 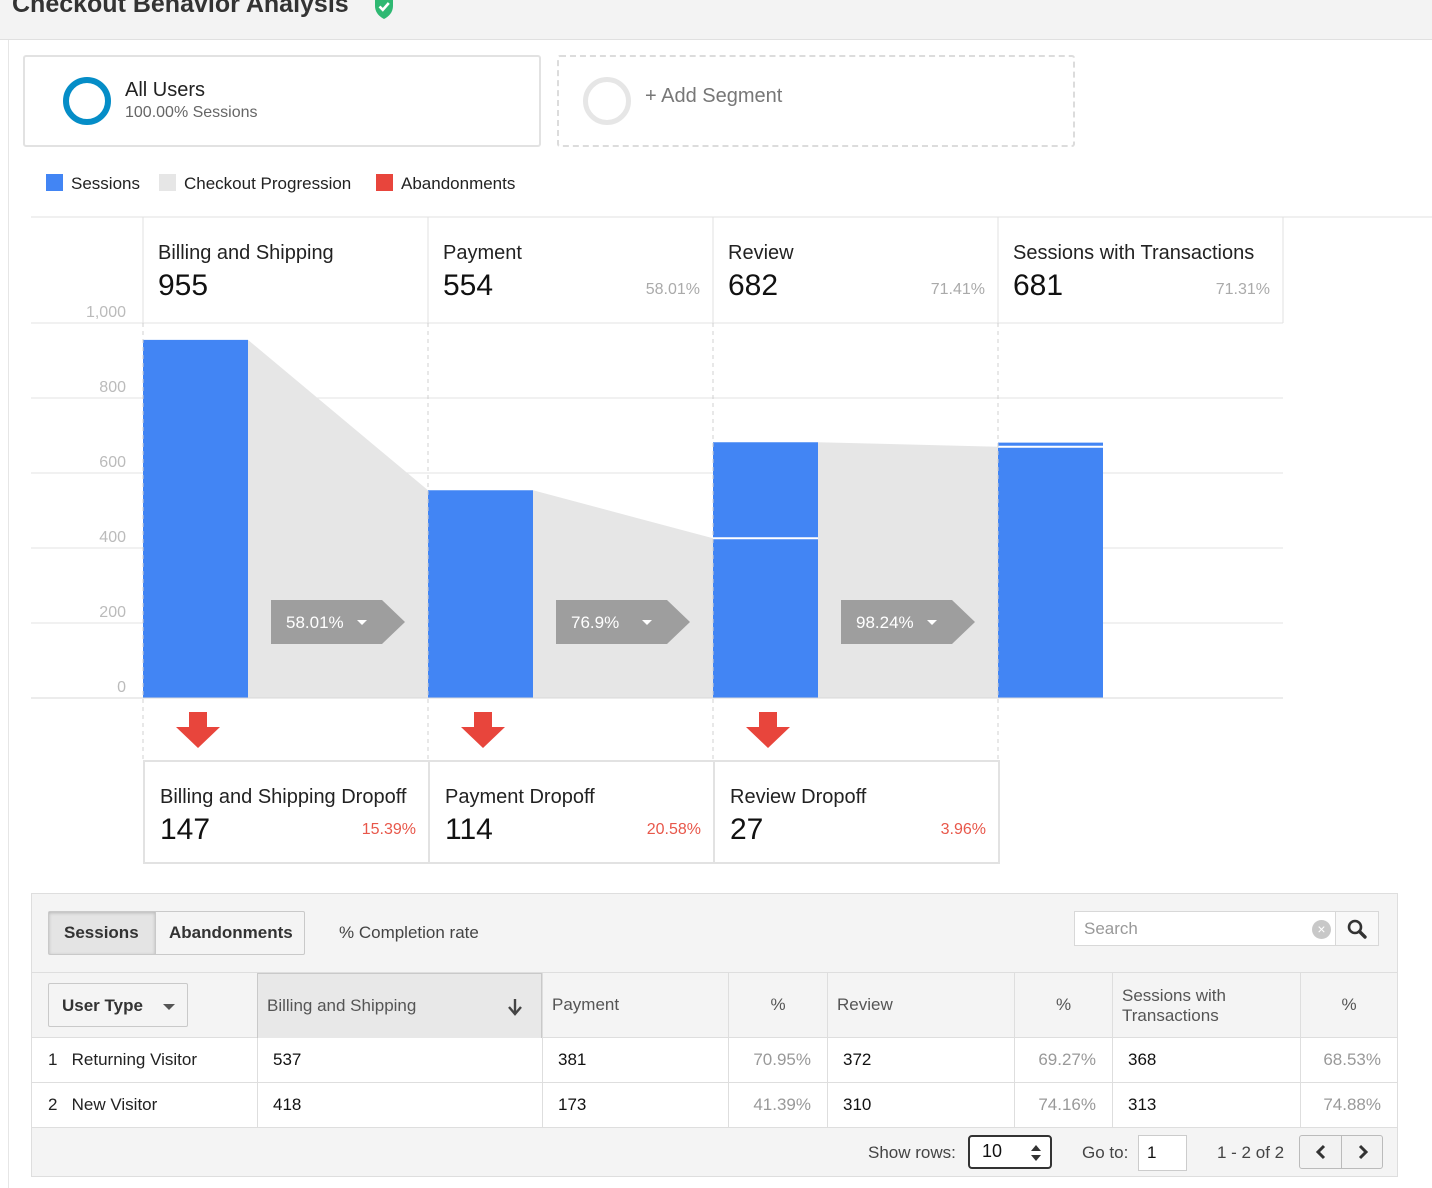 I want to click on cell-payment: 381, so click(x=635, y=1060).